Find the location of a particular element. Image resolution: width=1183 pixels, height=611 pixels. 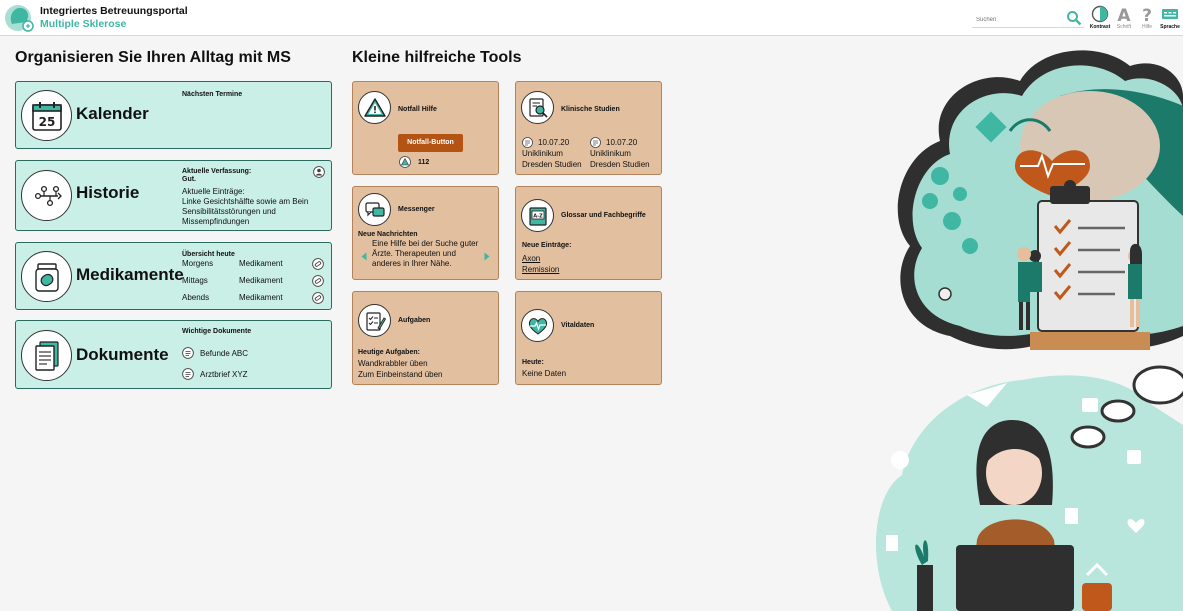

med-row-time: Mittags is located at coordinates (195, 280).